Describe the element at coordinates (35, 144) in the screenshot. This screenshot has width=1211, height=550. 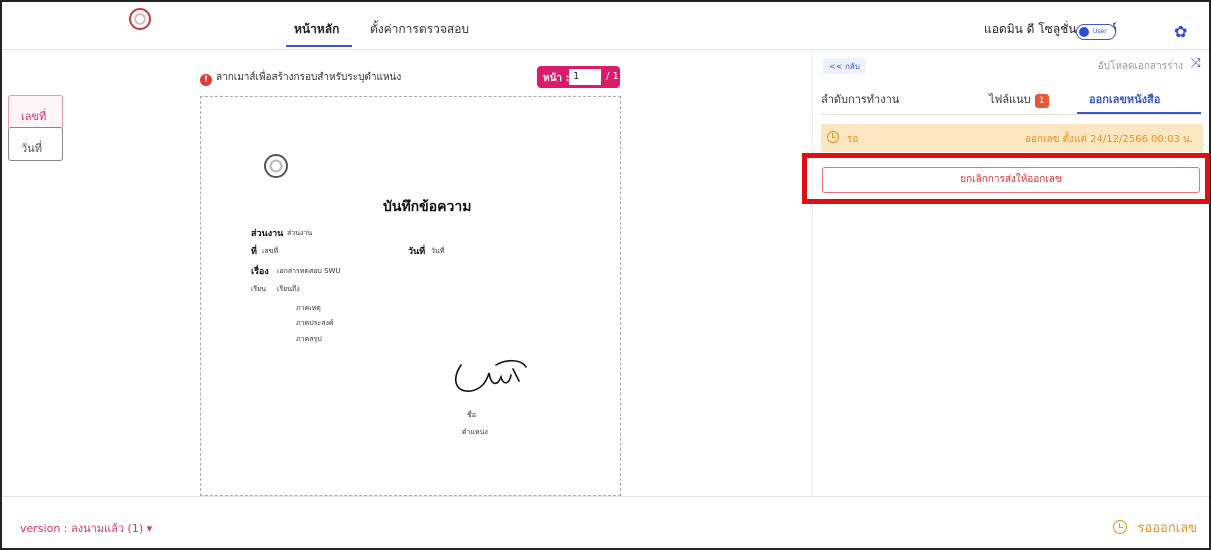
I see `side-tab-date: วันที่` at that location.